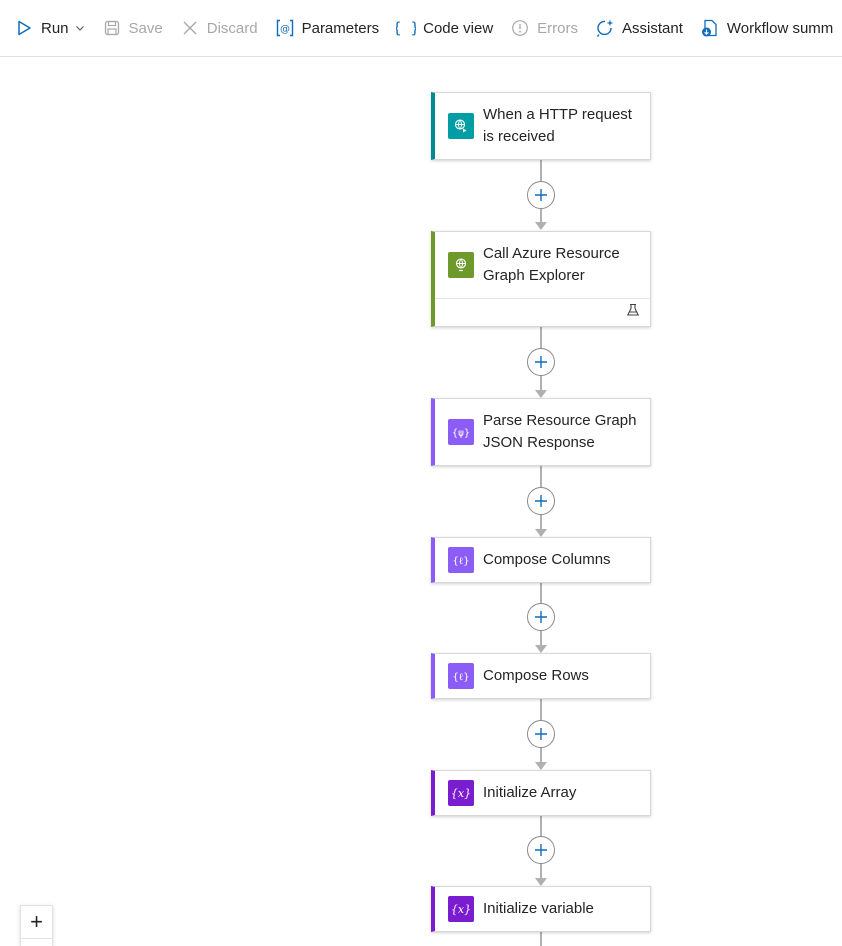  What do you see at coordinates (633, 312) in the screenshot?
I see `test-flask-icon` at bounding box center [633, 312].